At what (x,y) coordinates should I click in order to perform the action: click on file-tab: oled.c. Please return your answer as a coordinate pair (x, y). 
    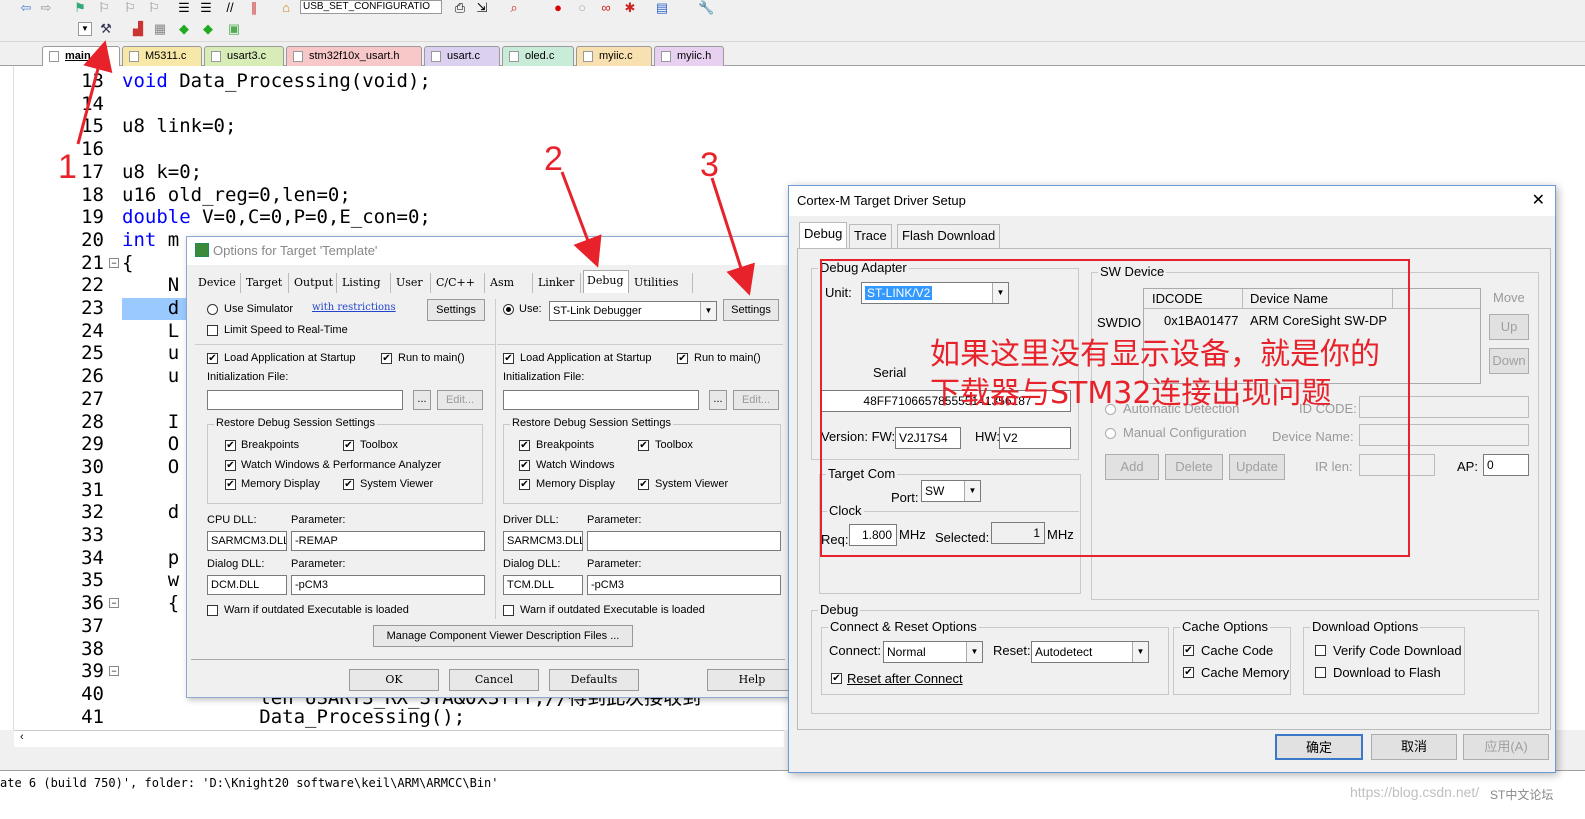
    Looking at the image, I should click on (538, 56).